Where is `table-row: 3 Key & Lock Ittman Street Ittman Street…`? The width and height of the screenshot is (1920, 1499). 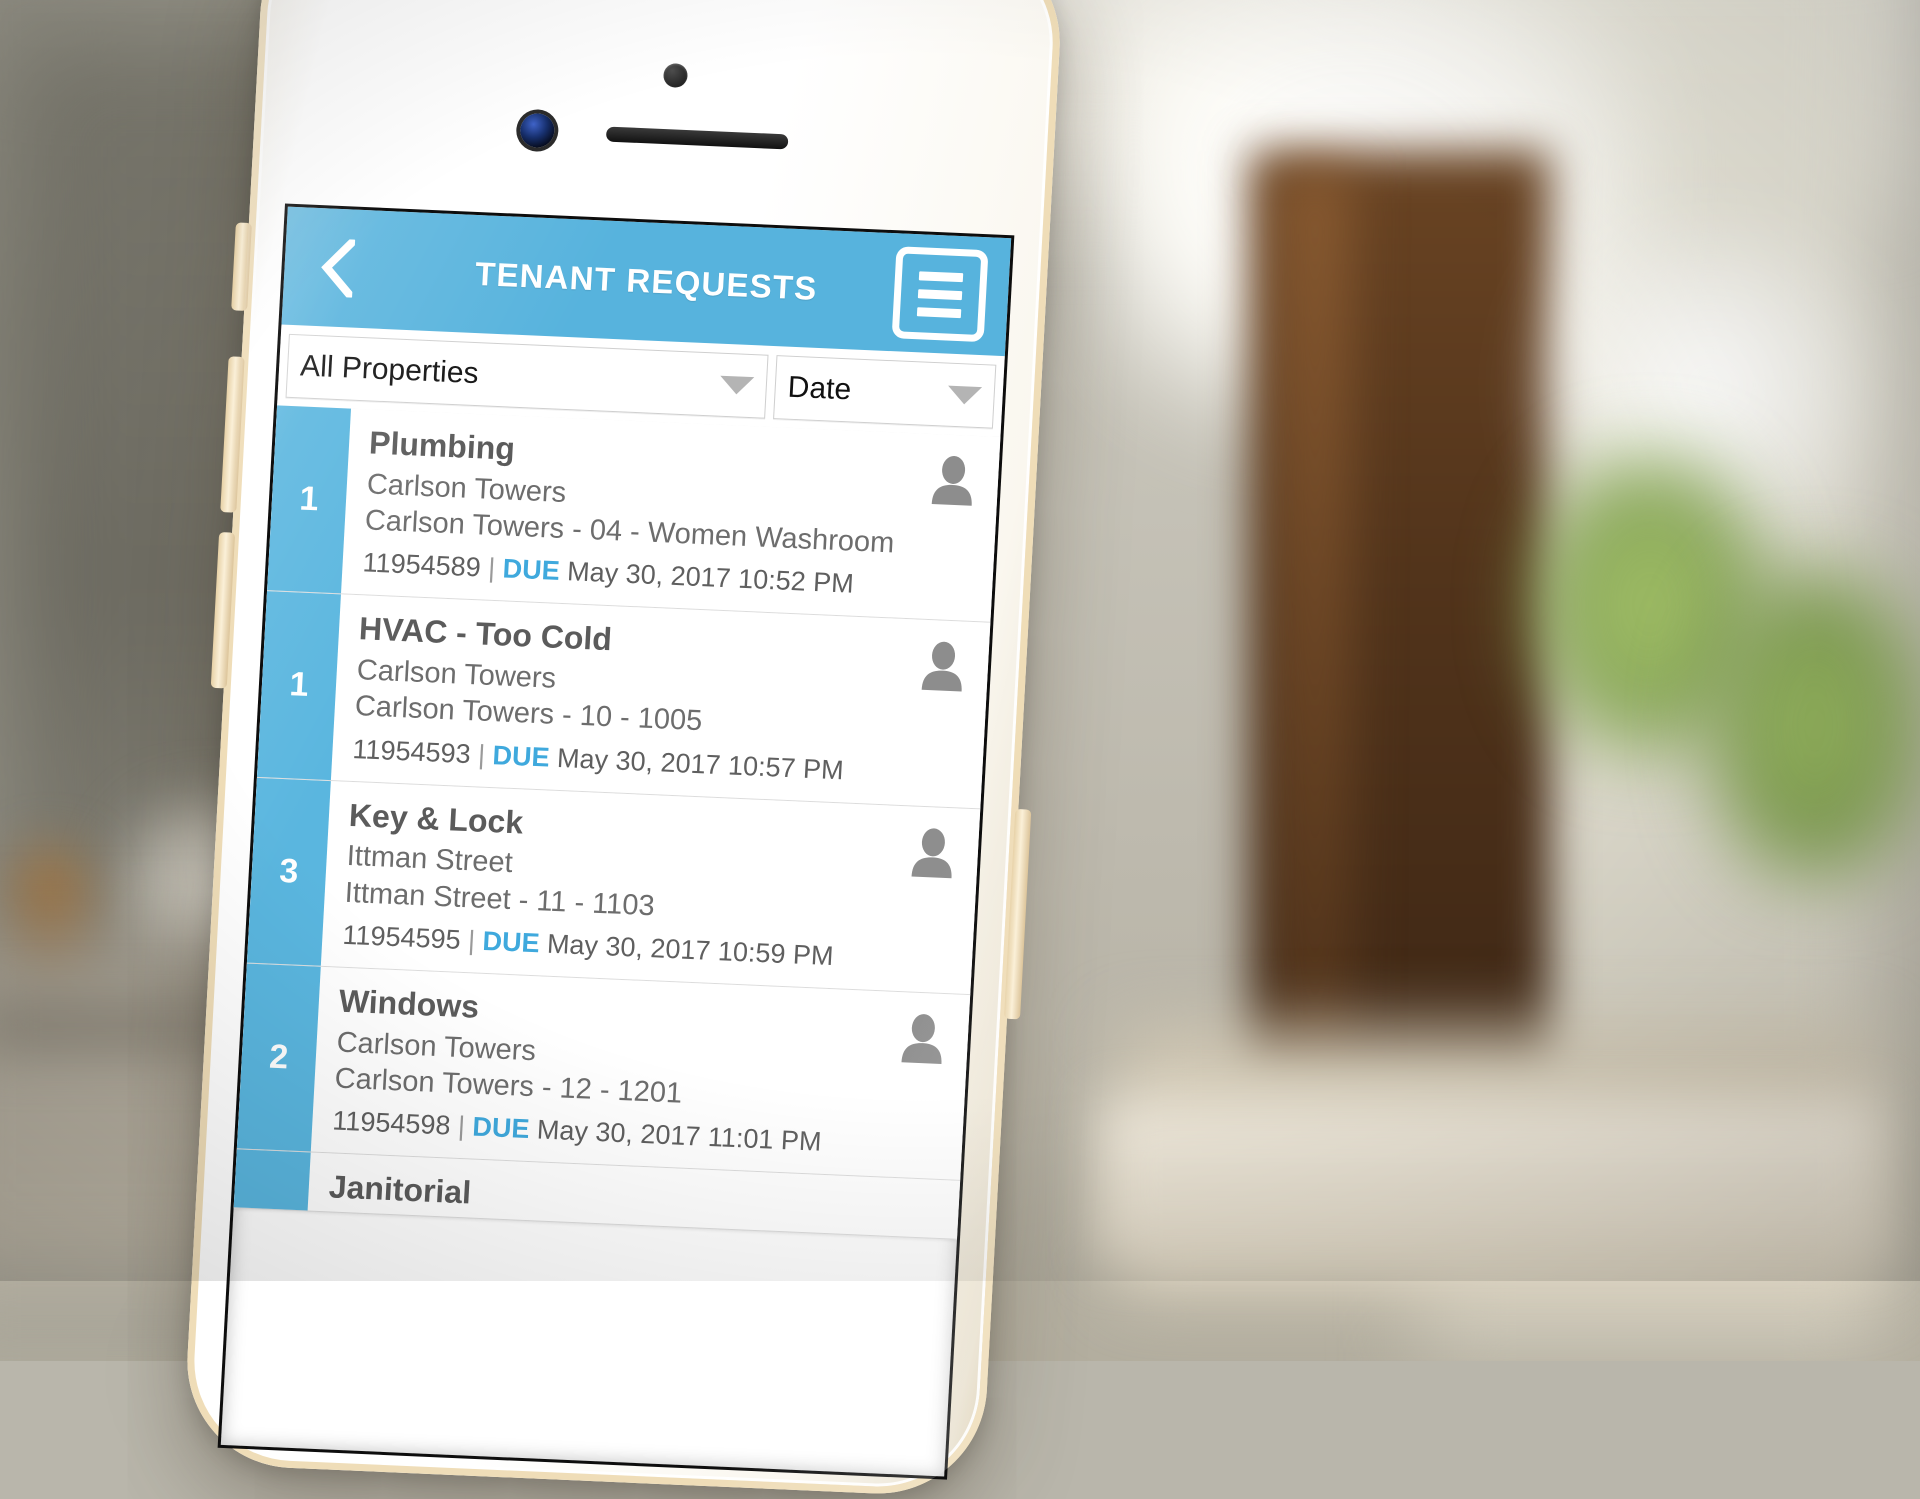
table-row: 3 Key & Lock Ittman Street Ittman Street… is located at coordinates (613, 886).